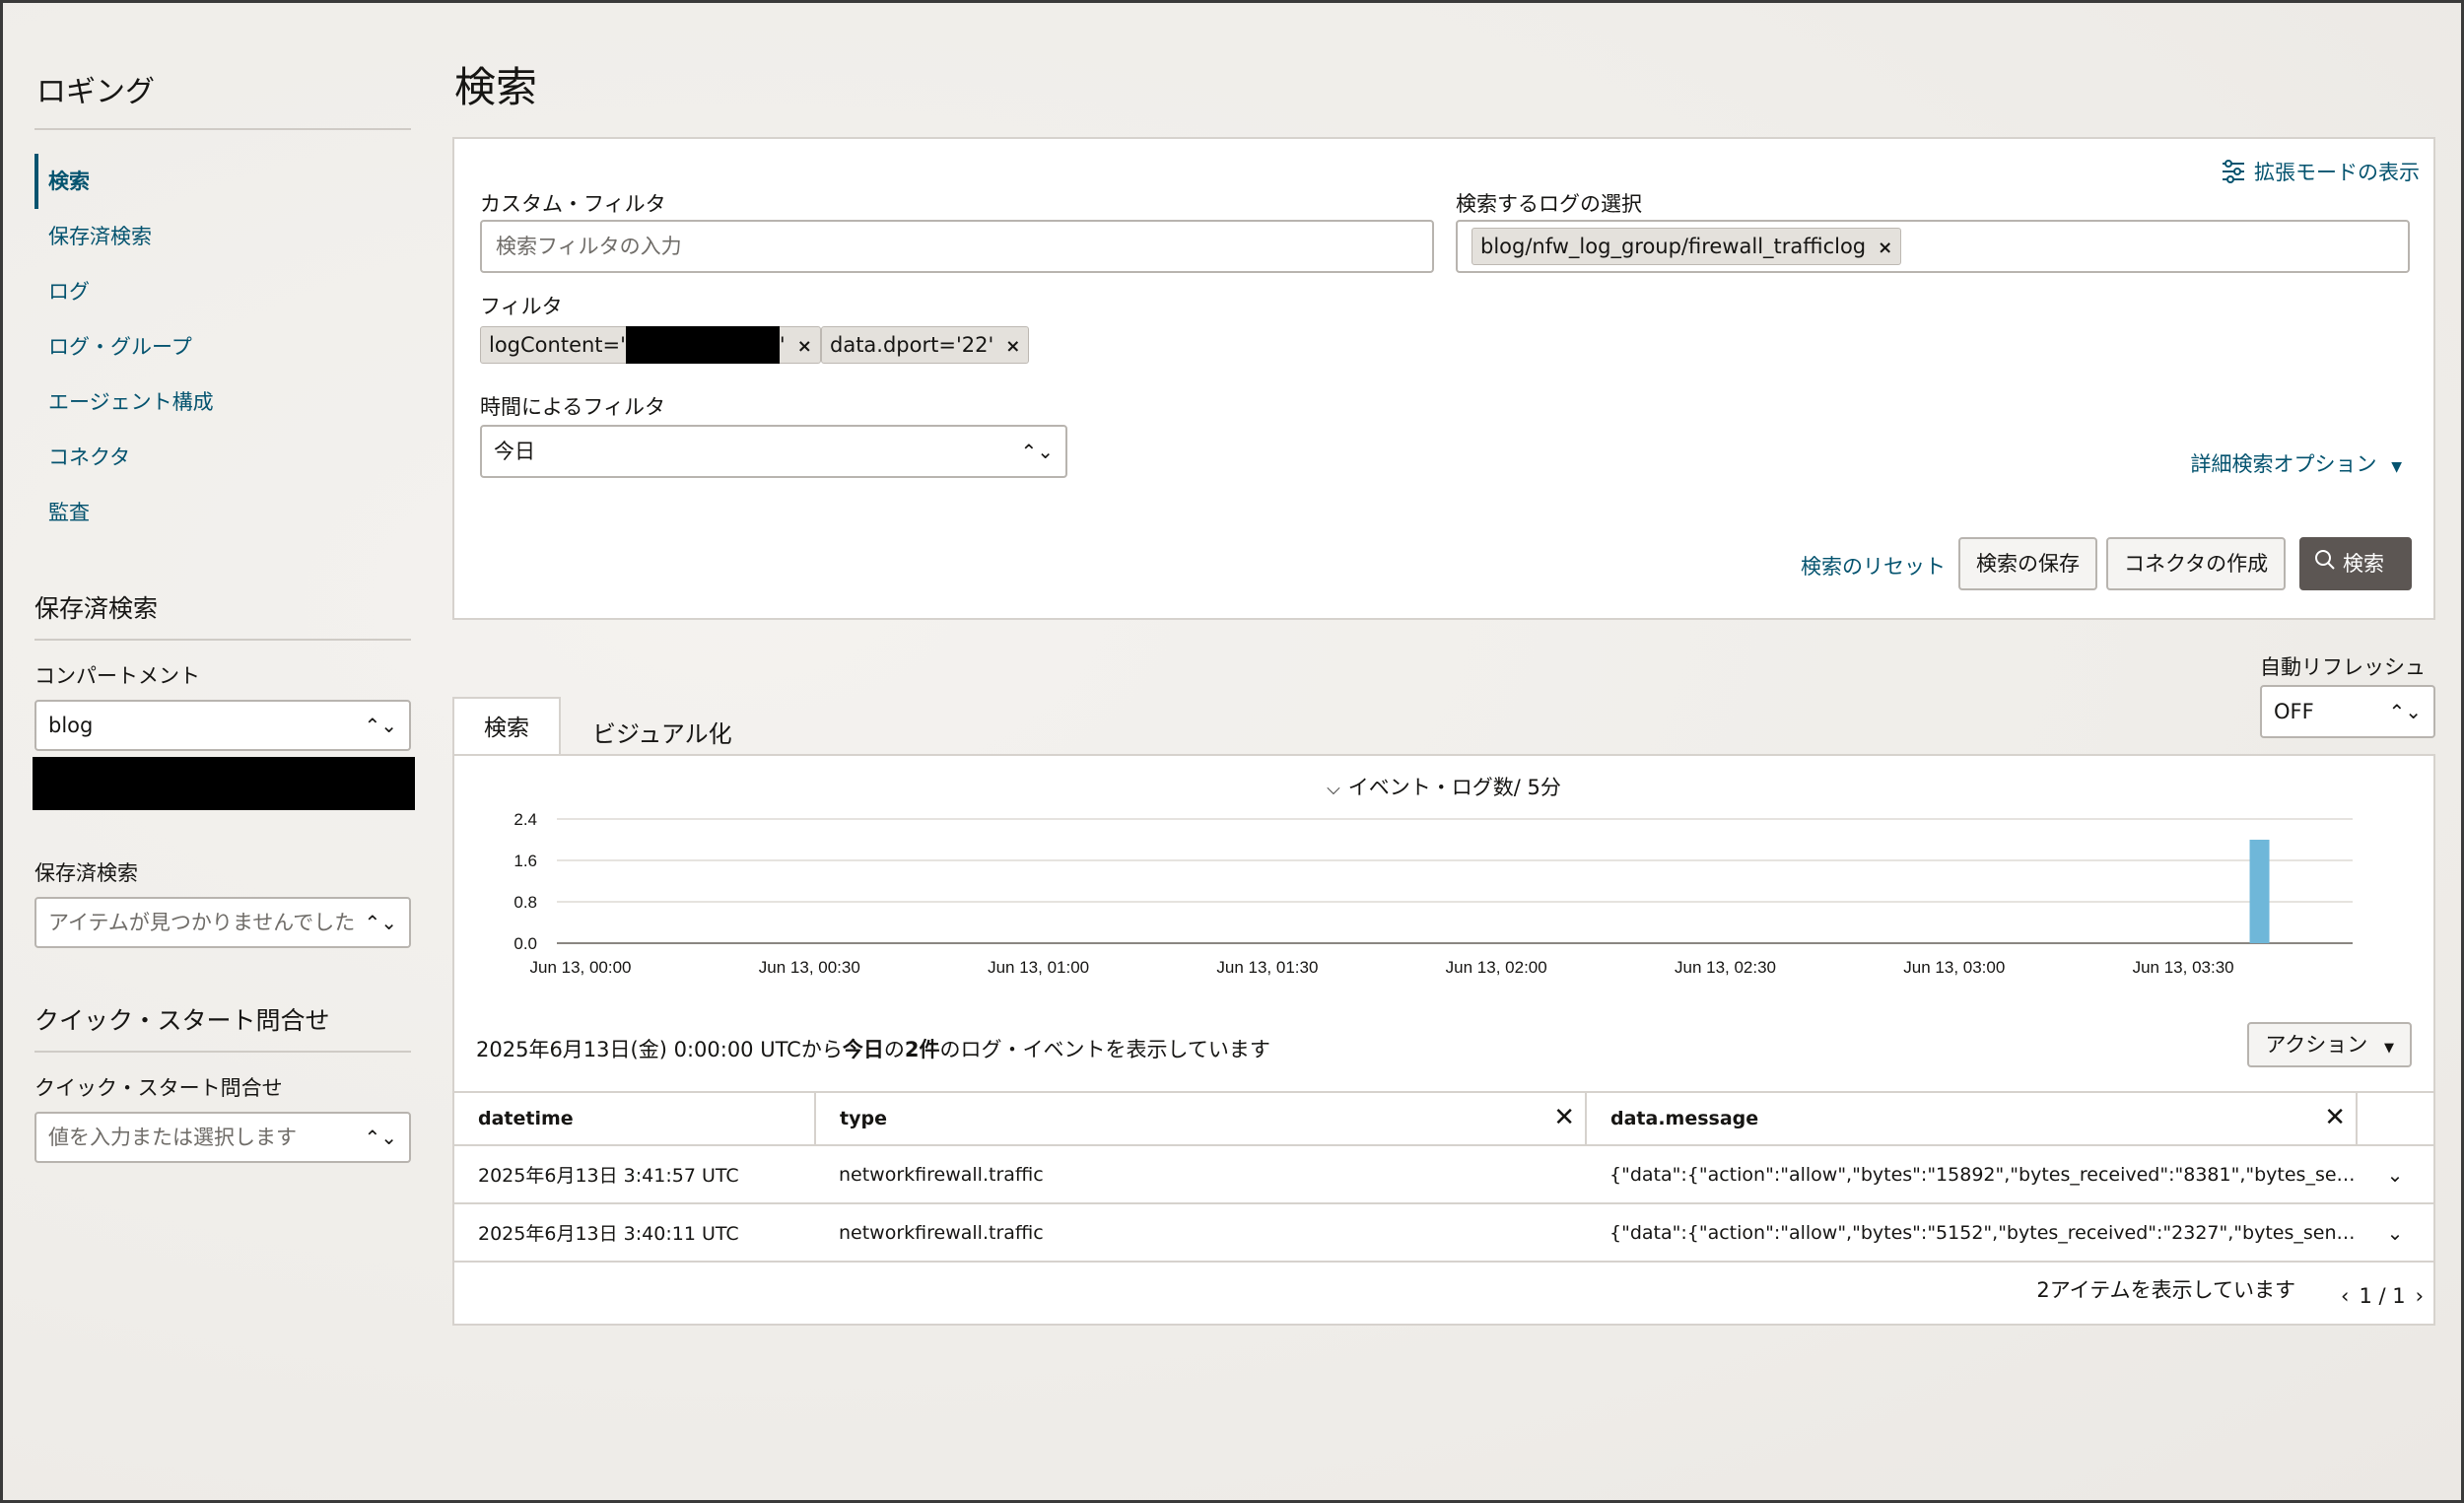  Describe the element at coordinates (634, 1233) in the screenshot. I see `cell-datetime: 2025年6月13日 3:40:11 UTC` at that location.